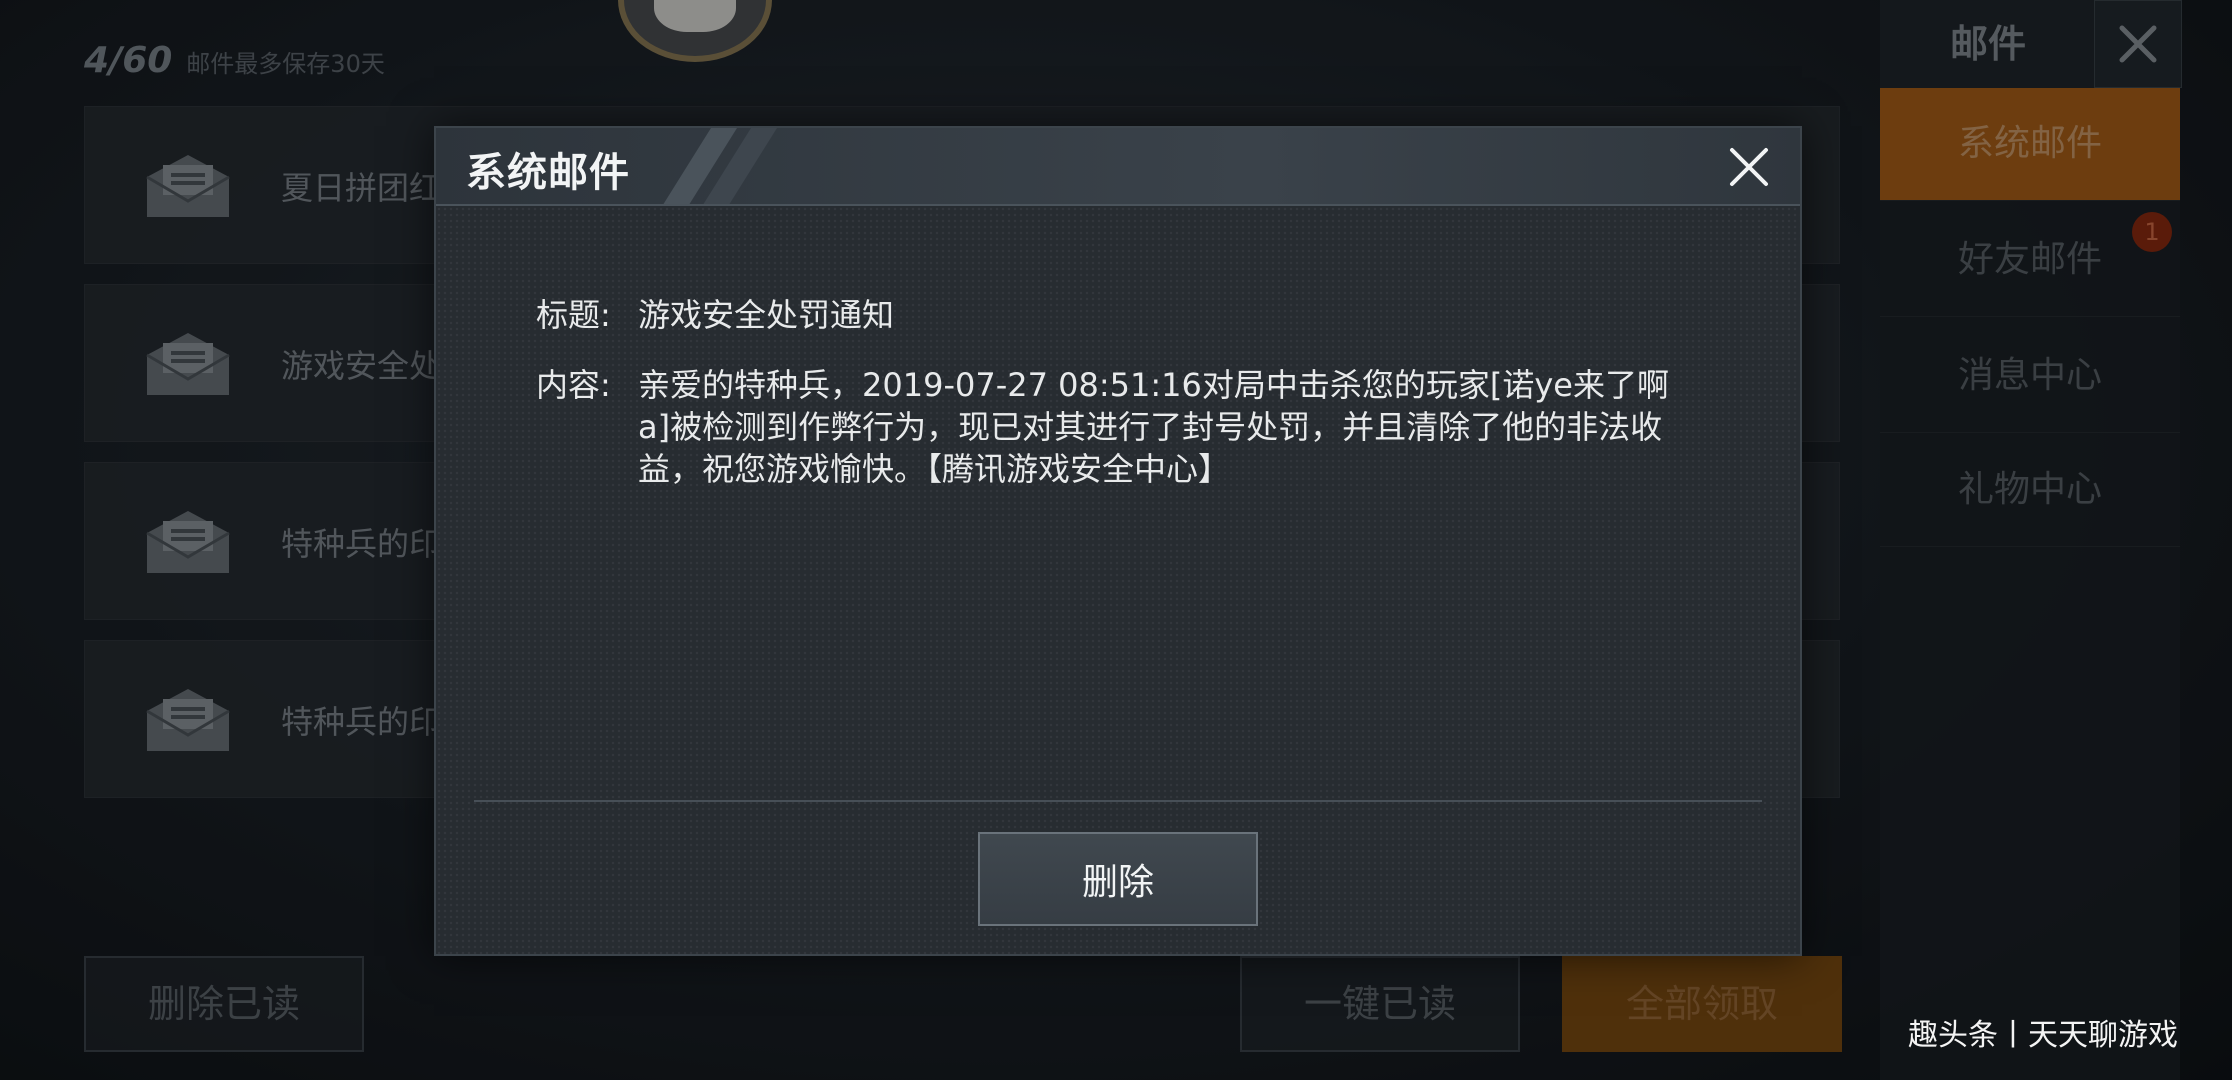  What do you see at coordinates (766, 315) in the screenshot?
I see `subject-text: 游戏安全处罚通知` at bounding box center [766, 315].